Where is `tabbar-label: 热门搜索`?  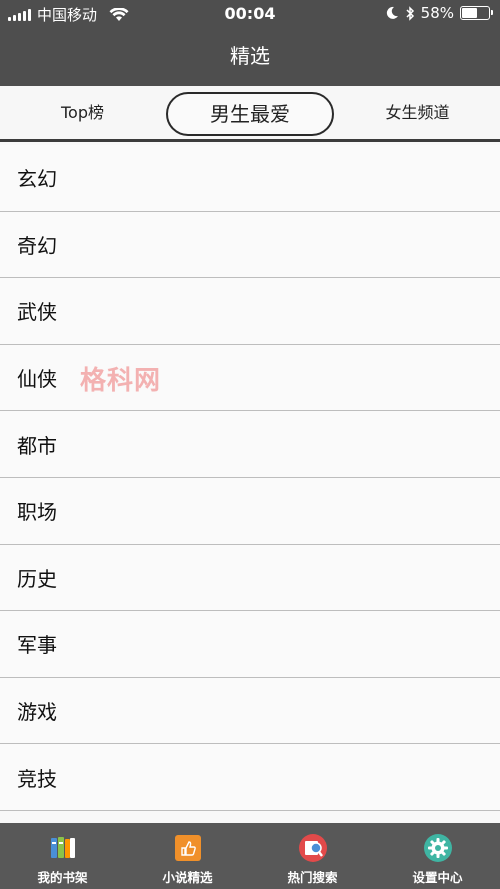 tabbar-label: 热门搜索 is located at coordinates (312, 877).